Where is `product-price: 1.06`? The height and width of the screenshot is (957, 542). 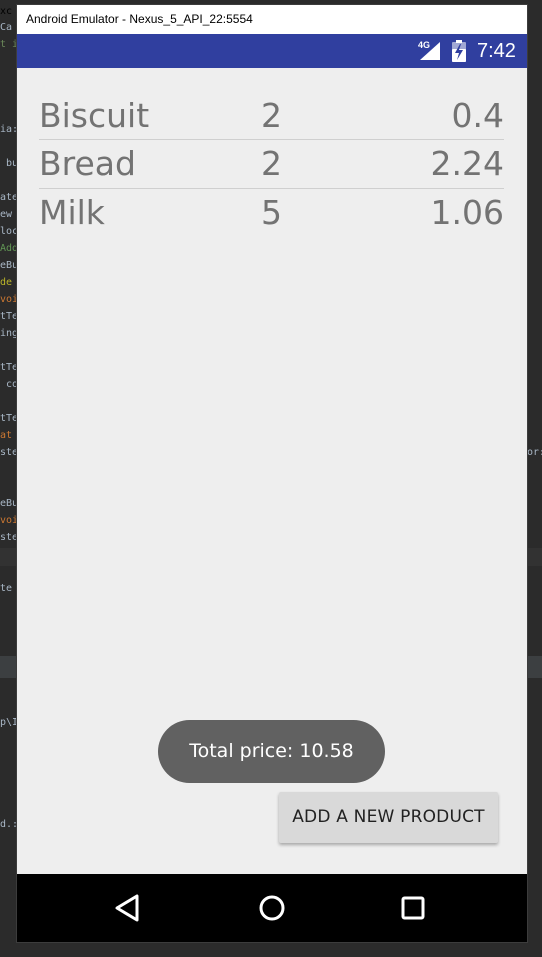
product-price: 1.06 is located at coordinates (467, 212).